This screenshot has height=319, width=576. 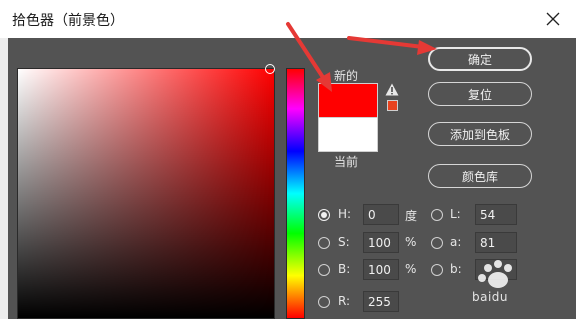 What do you see at coordinates (348, 134) in the screenshot?
I see `current-color-swatch` at bounding box center [348, 134].